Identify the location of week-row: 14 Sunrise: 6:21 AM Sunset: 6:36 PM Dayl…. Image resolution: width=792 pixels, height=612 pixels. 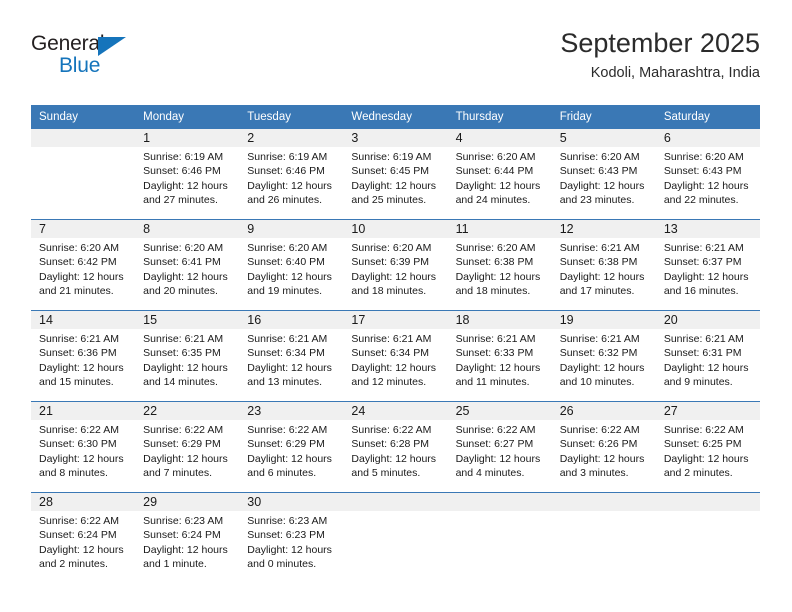
(395, 355).